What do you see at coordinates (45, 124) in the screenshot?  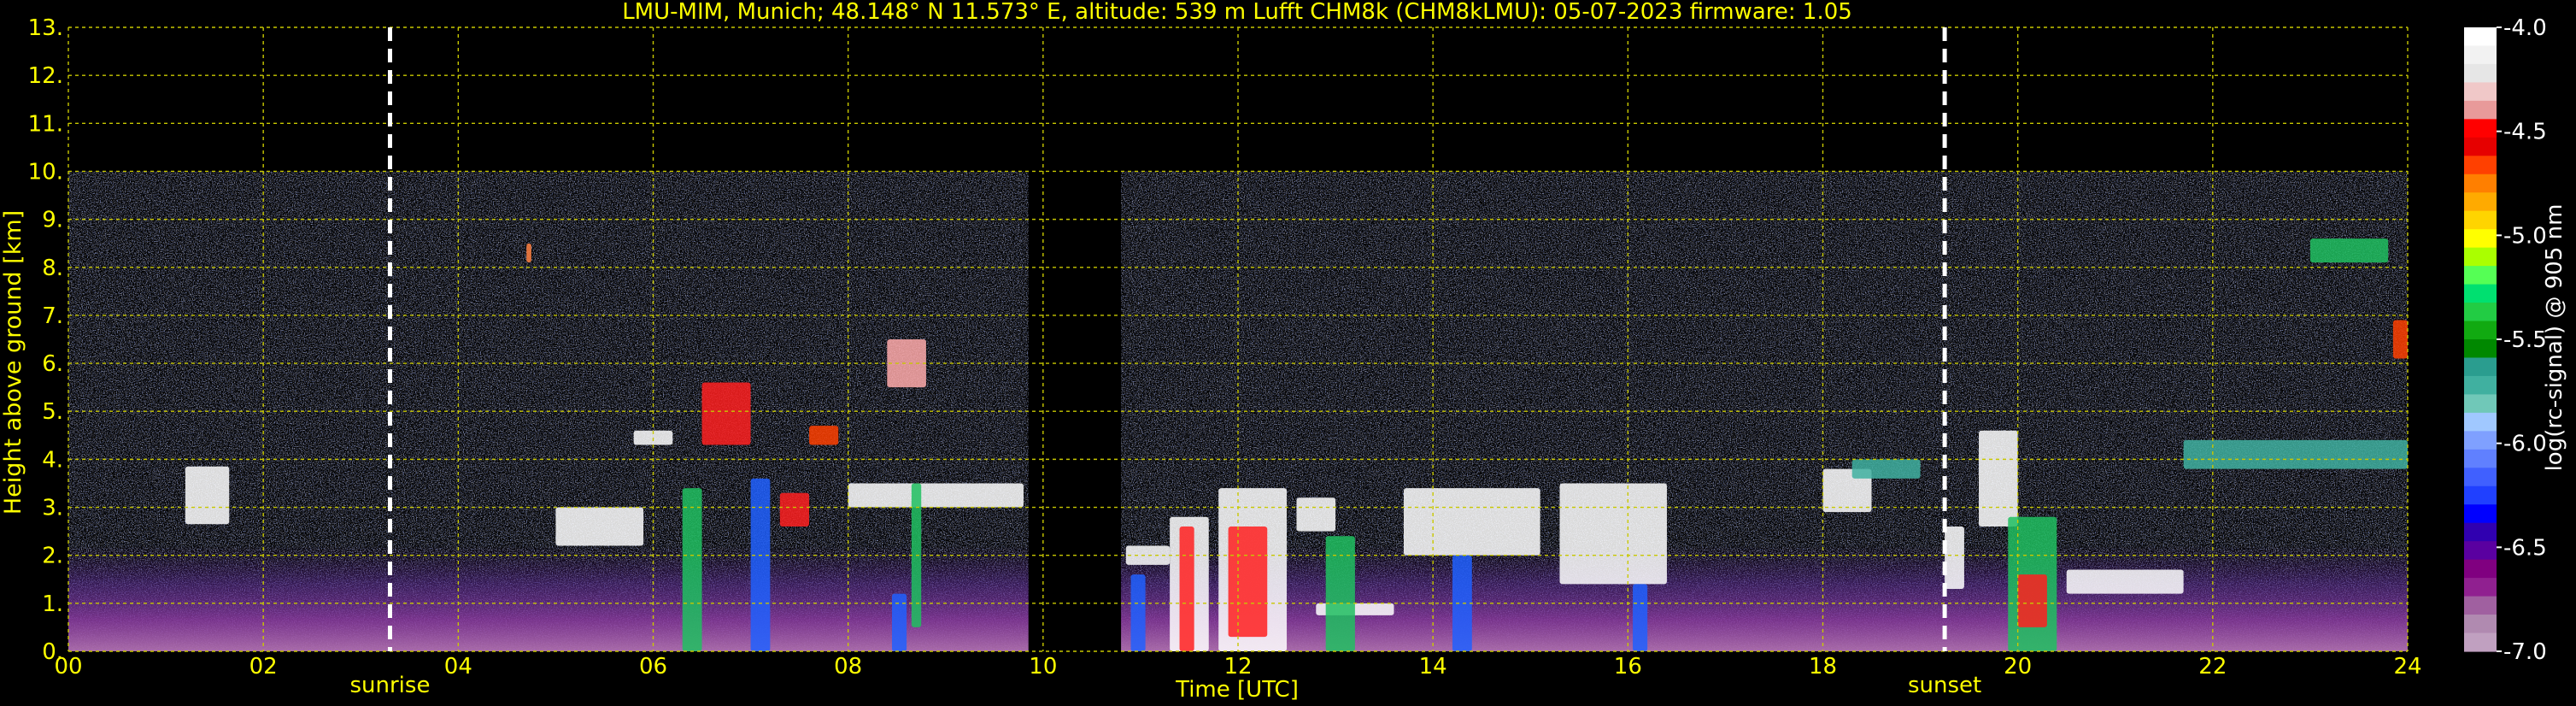 I see `y-tick-label: 11.` at bounding box center [45, 124].